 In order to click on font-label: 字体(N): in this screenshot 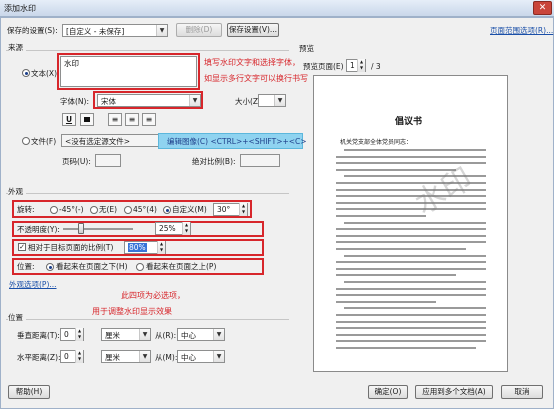, I will do `click(74, 101)`.